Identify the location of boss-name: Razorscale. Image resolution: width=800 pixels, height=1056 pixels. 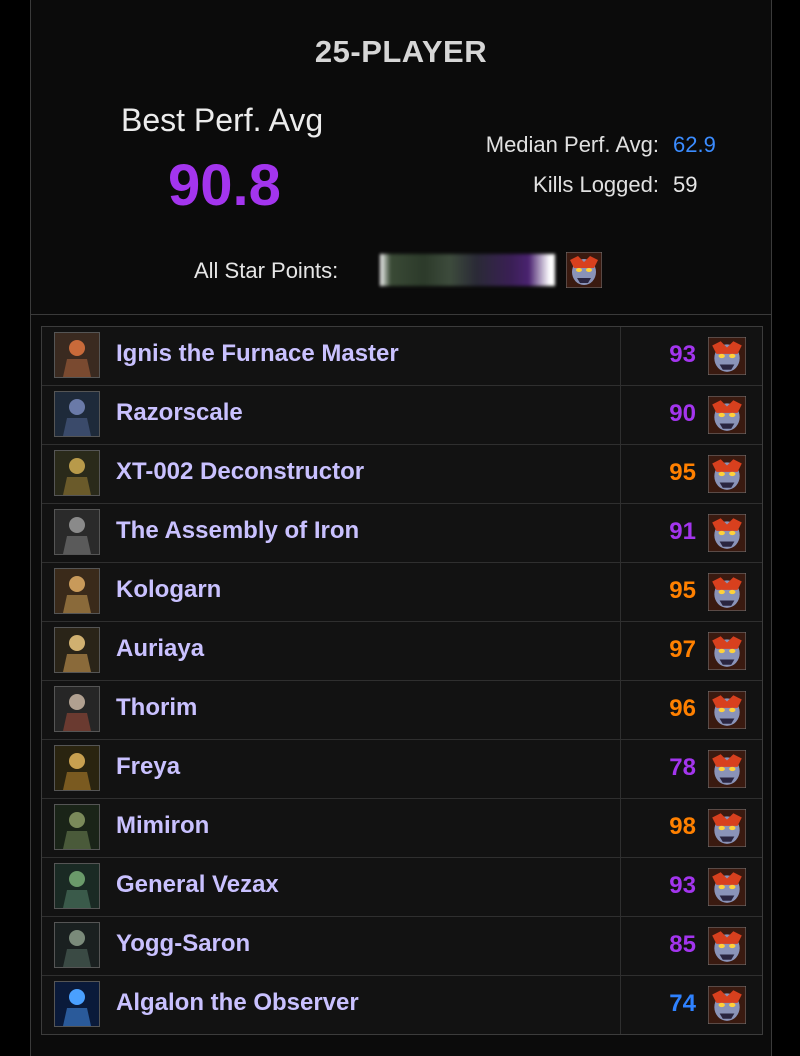
(179, 413).